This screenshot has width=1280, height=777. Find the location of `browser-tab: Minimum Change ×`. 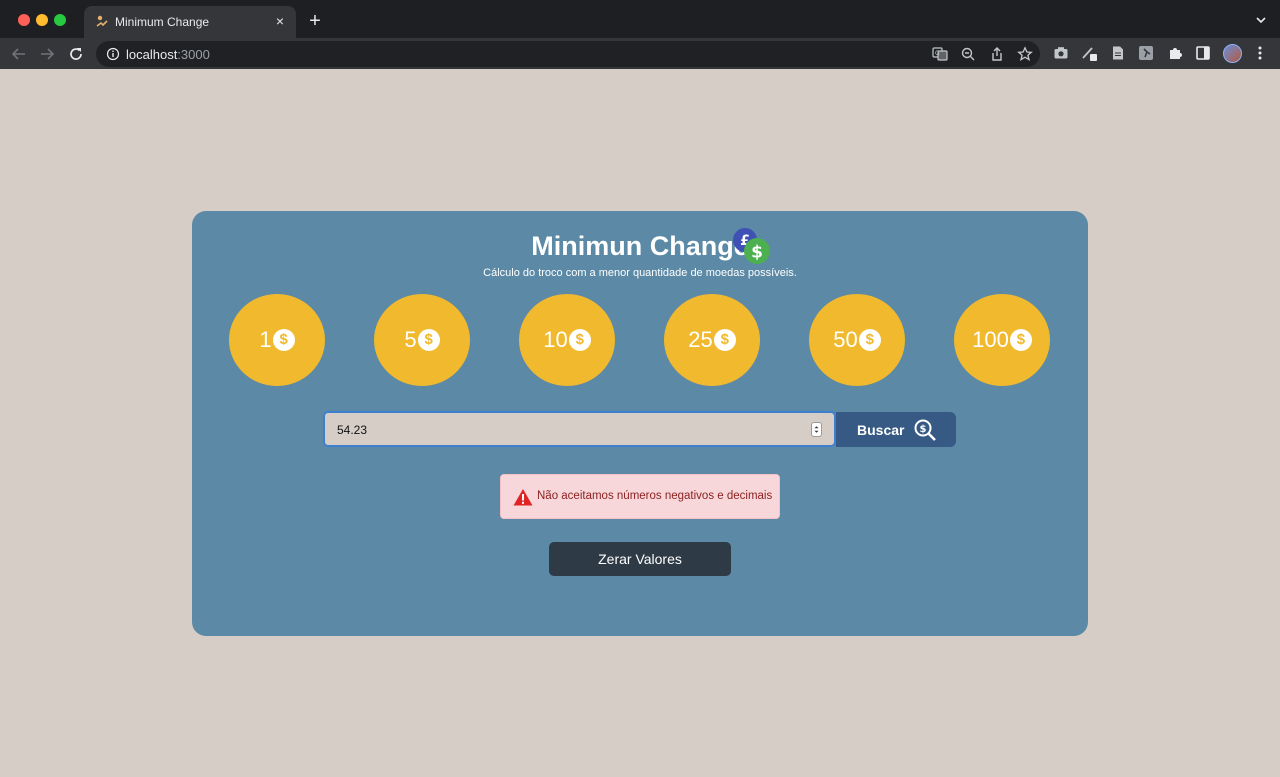

browser-tab: Minimum Change × is located at coordinates (190, 22).